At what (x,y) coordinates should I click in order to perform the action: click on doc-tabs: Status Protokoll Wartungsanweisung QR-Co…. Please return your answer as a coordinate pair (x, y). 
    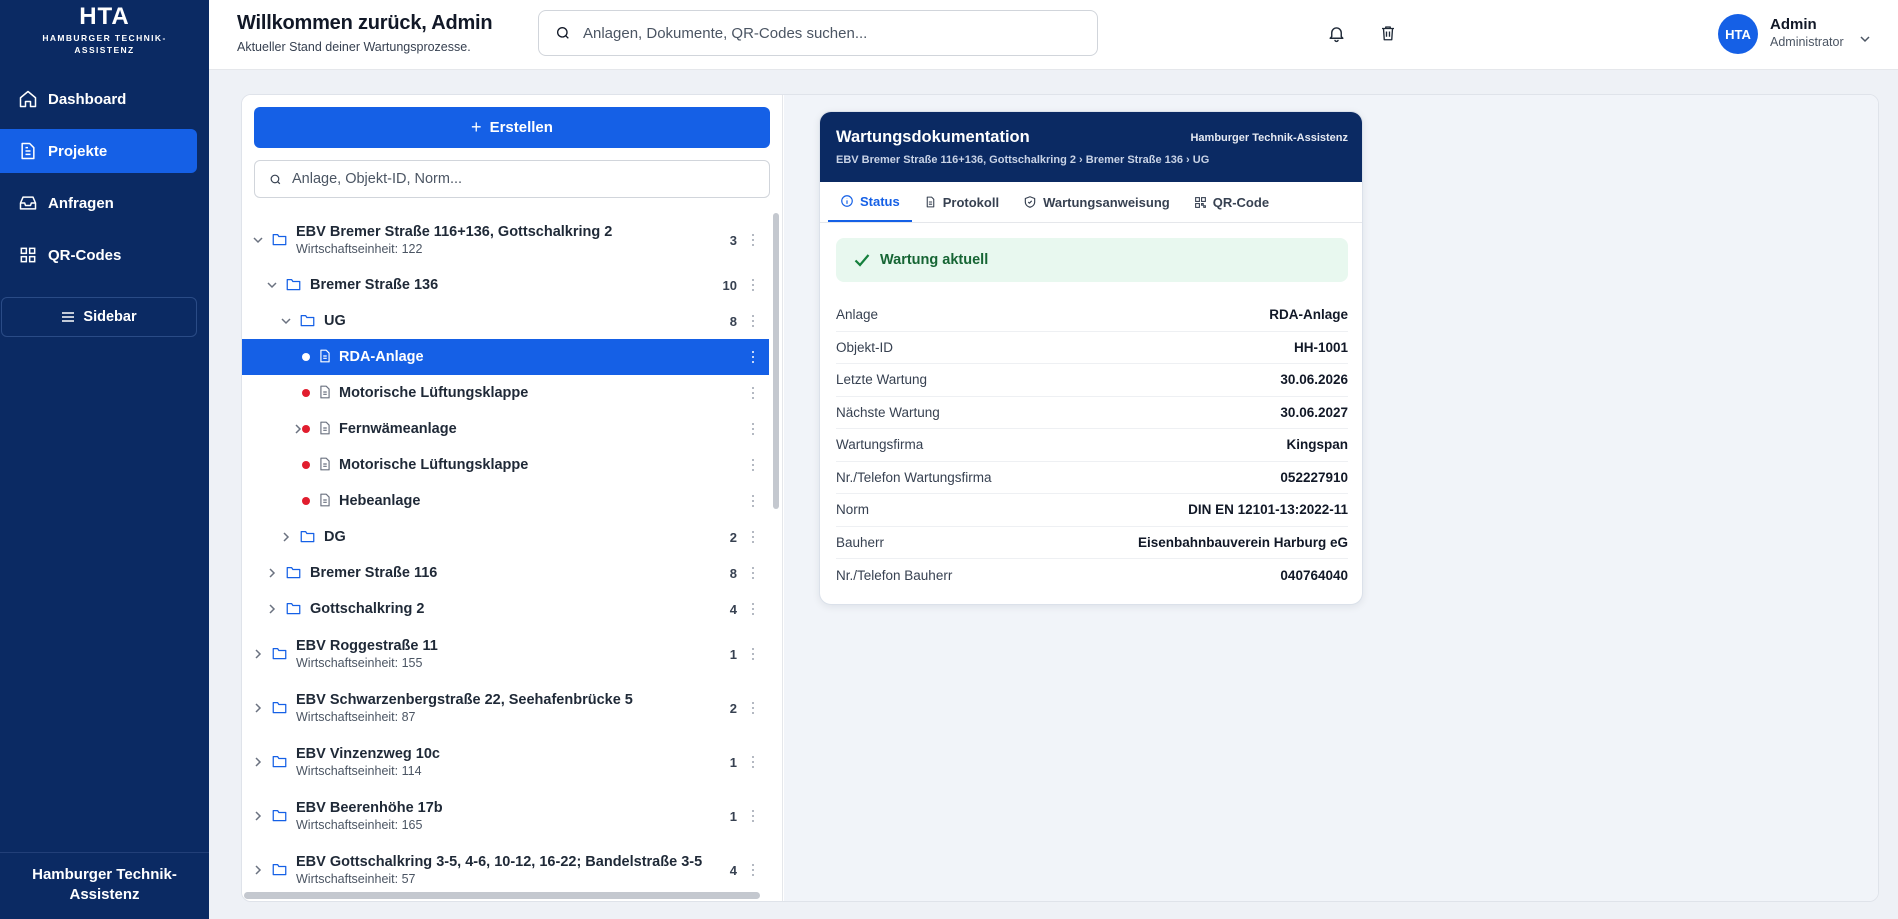
    Looking at the image, I should click on (1054, 202).